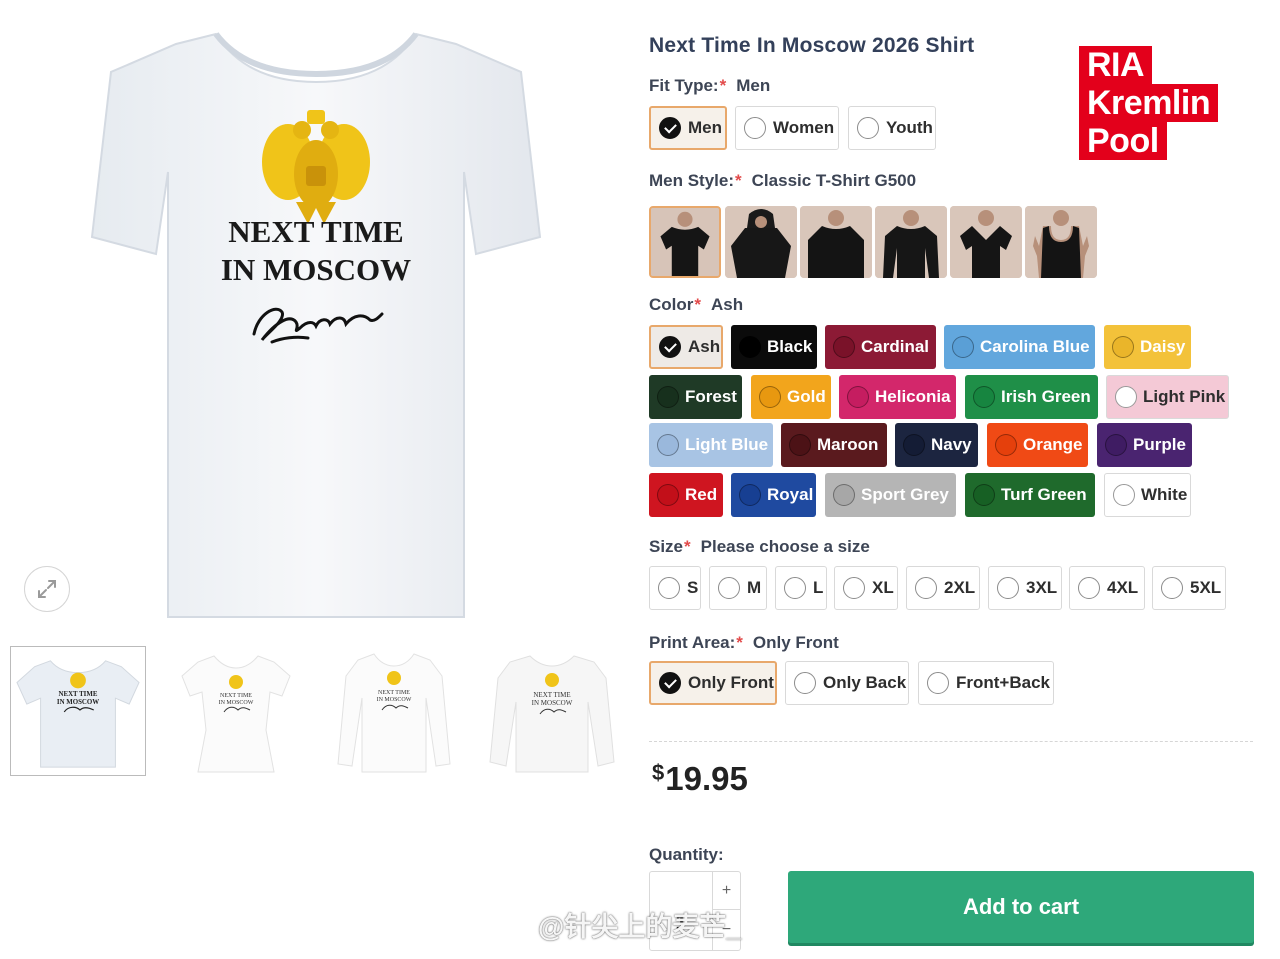  What do you see at coordinates (552, 711) in the screenshot?
I see `thumb-sweatshirt: NEXT TIME IN MOSCOW` at bounding box center [552, 711].